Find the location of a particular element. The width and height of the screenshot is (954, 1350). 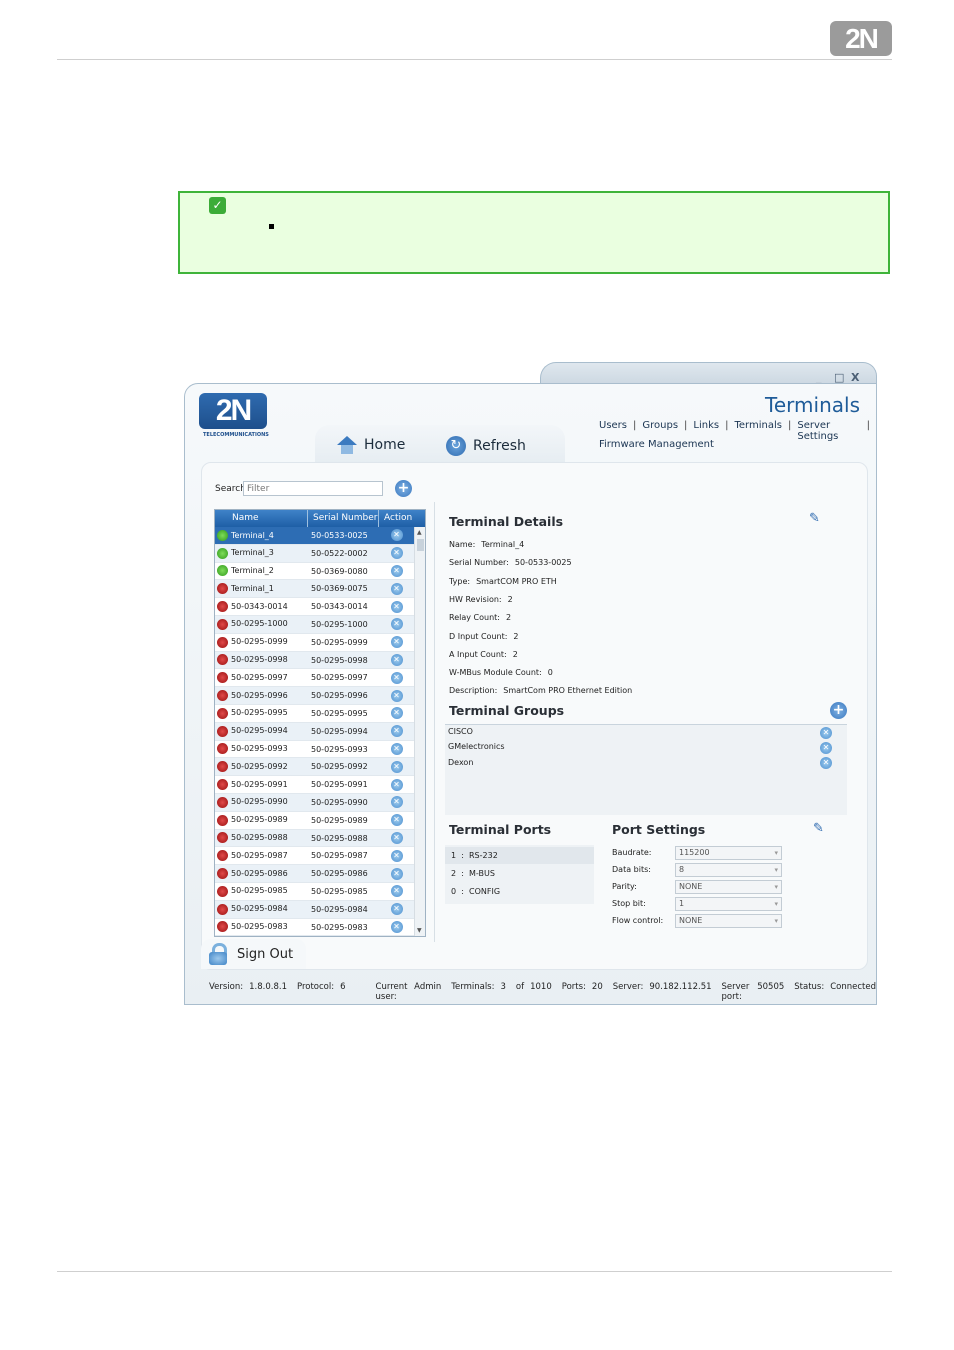

table-row: 50-0295-0983 50-0295-0983 ✕ is located at coordinates (320, 927).